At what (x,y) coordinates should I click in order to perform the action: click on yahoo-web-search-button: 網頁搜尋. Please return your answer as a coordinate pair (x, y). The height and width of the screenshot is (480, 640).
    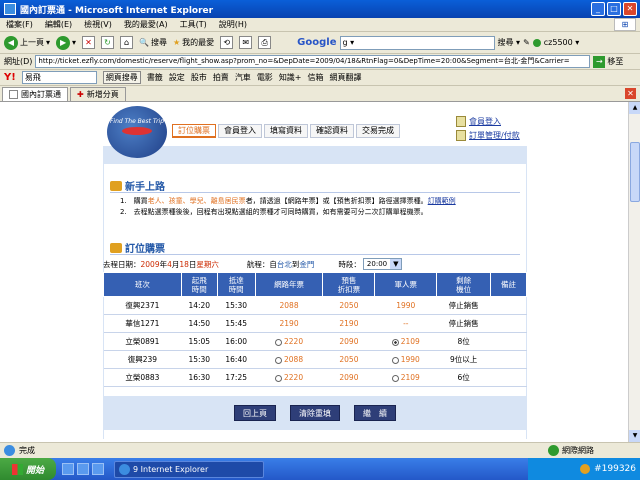
    Looking at the image, I should click on (121, 77).